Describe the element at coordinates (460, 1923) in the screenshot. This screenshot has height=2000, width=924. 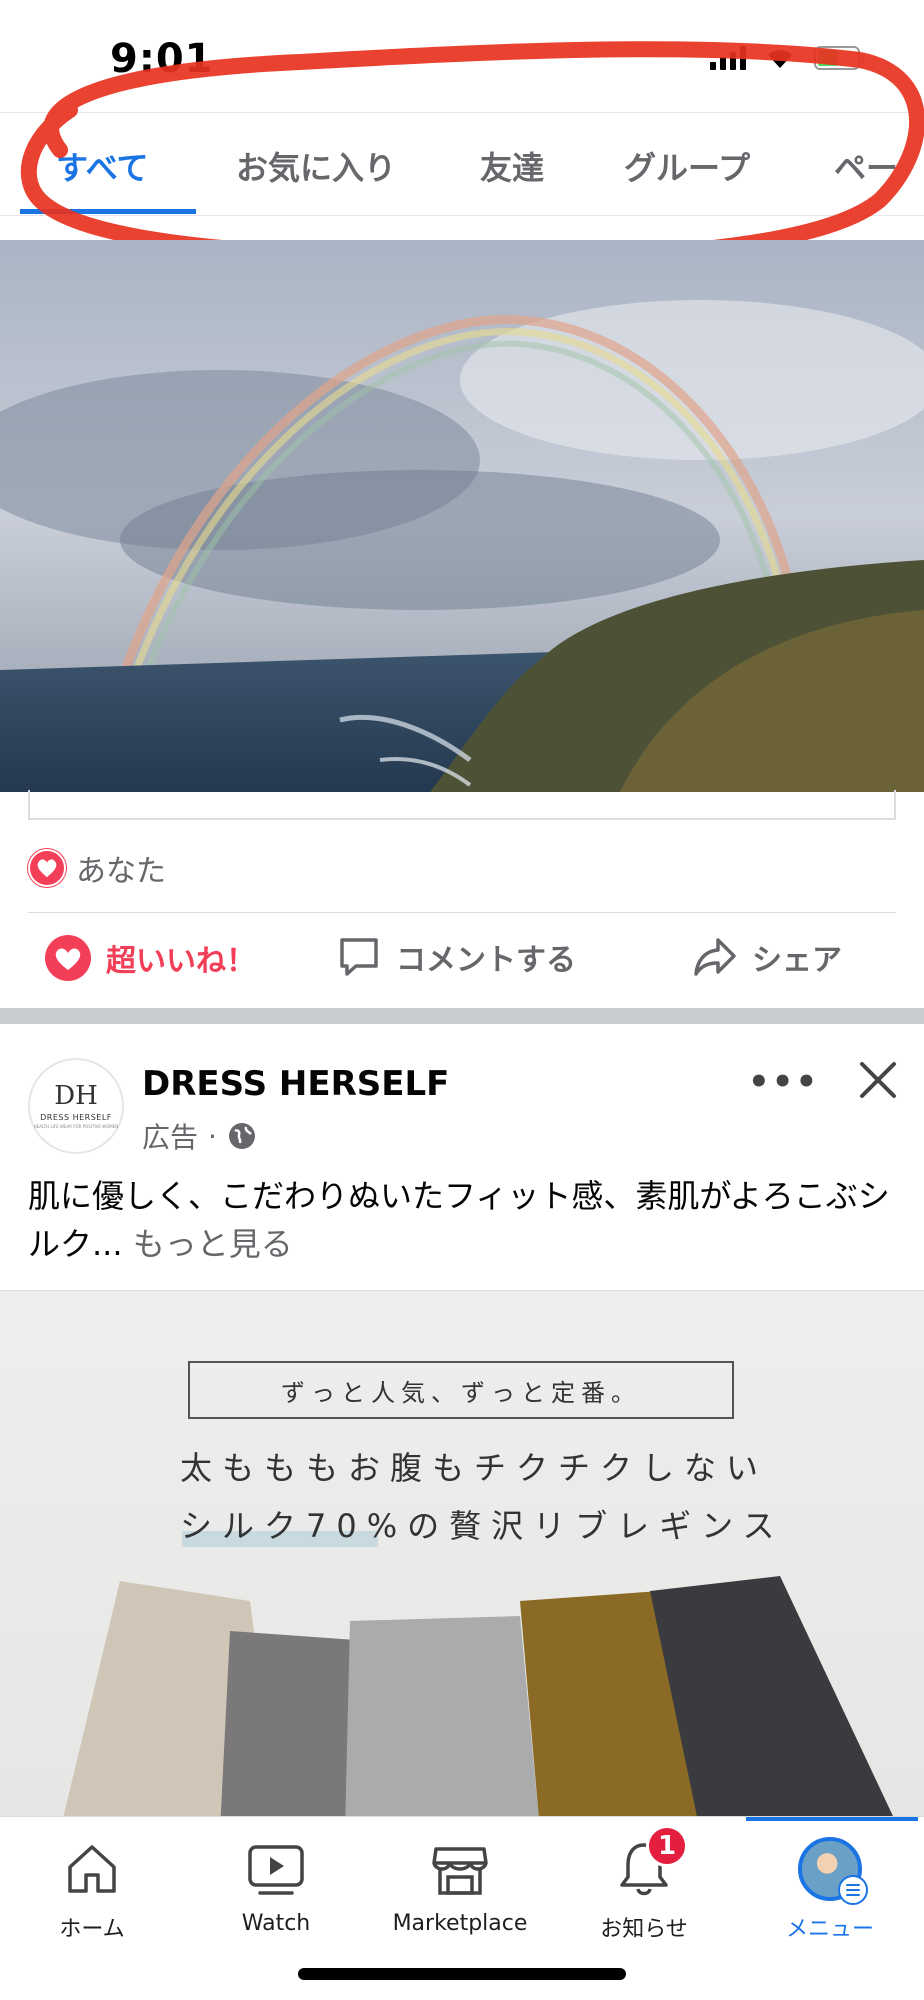
I see `nav-marketplace-label: Marketplace` at that location.